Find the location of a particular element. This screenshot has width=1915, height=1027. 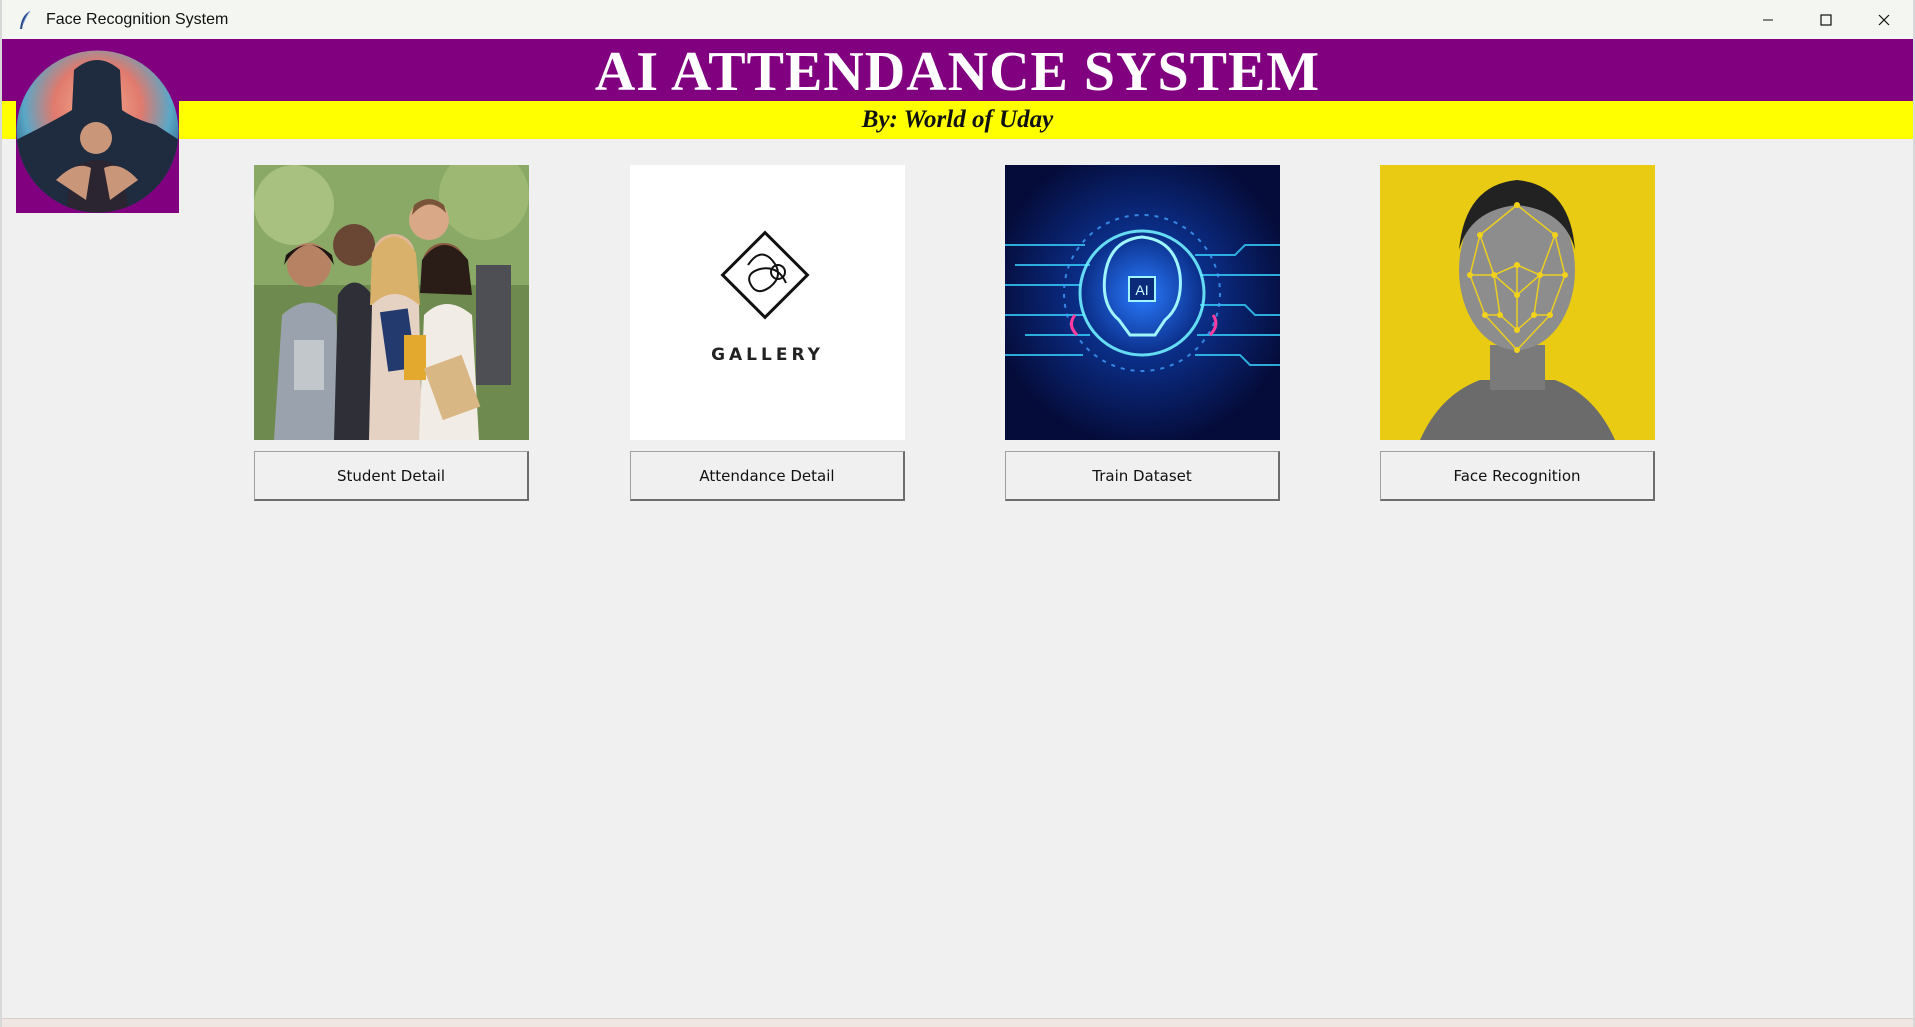

attendance-detail-image: GALLERY is located at coordinates (767, 302).